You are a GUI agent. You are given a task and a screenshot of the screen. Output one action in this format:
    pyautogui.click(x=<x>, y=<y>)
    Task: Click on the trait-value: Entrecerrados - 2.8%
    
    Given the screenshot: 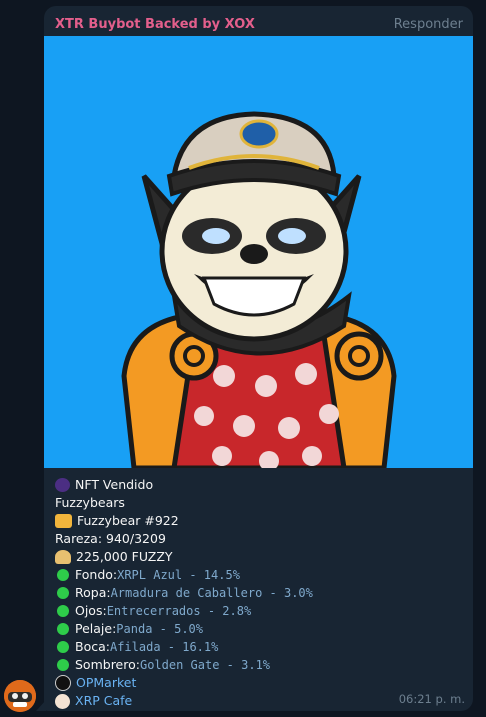 What is the action you would take?
    pyautogui.click(x=179, y=611)
    